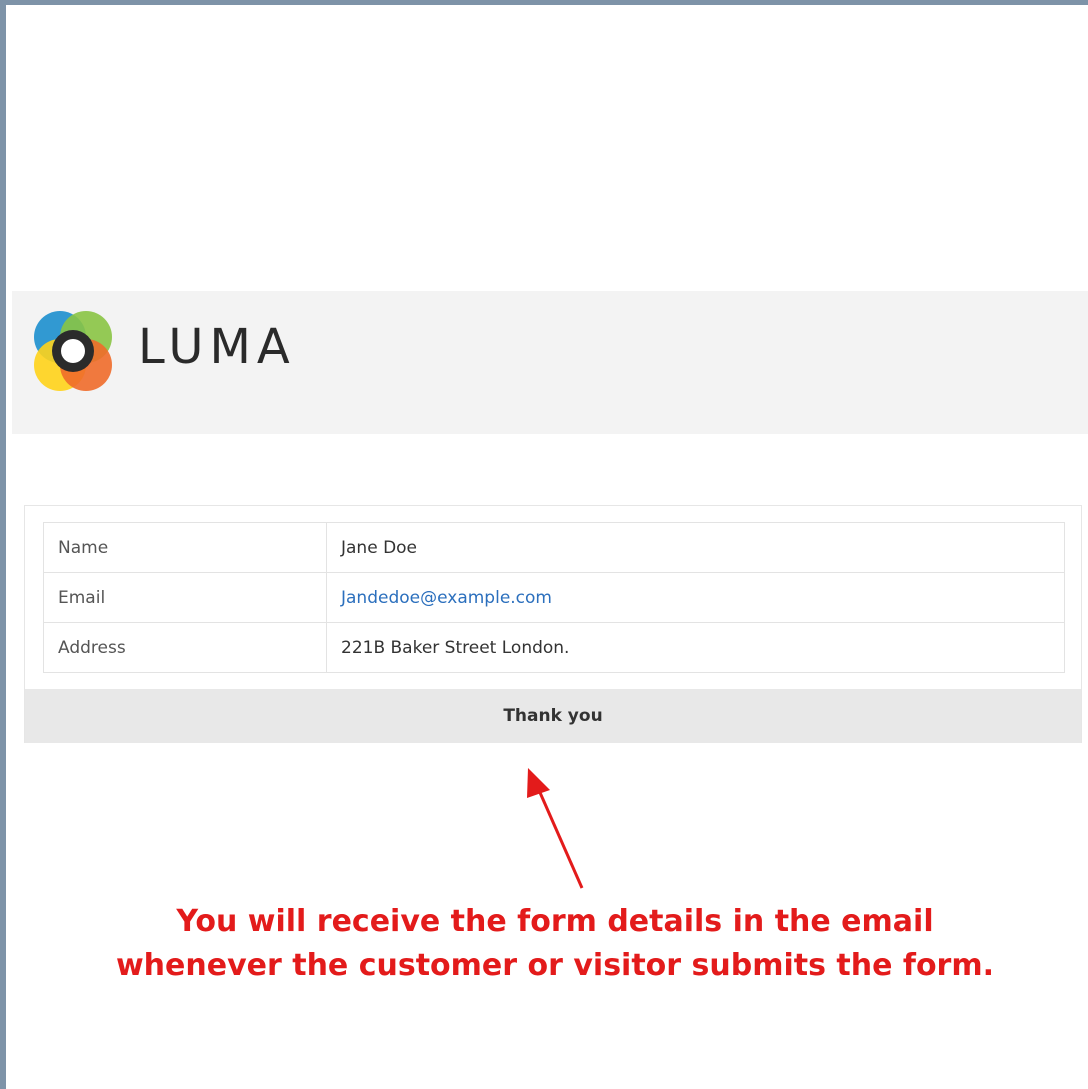 This screenshot has height=1089, width=1088. What do you see at coordinates (446, 598) in the screenshot?
I see `email-link: Jandedoe@example.com` at bounding box center [446, 598].